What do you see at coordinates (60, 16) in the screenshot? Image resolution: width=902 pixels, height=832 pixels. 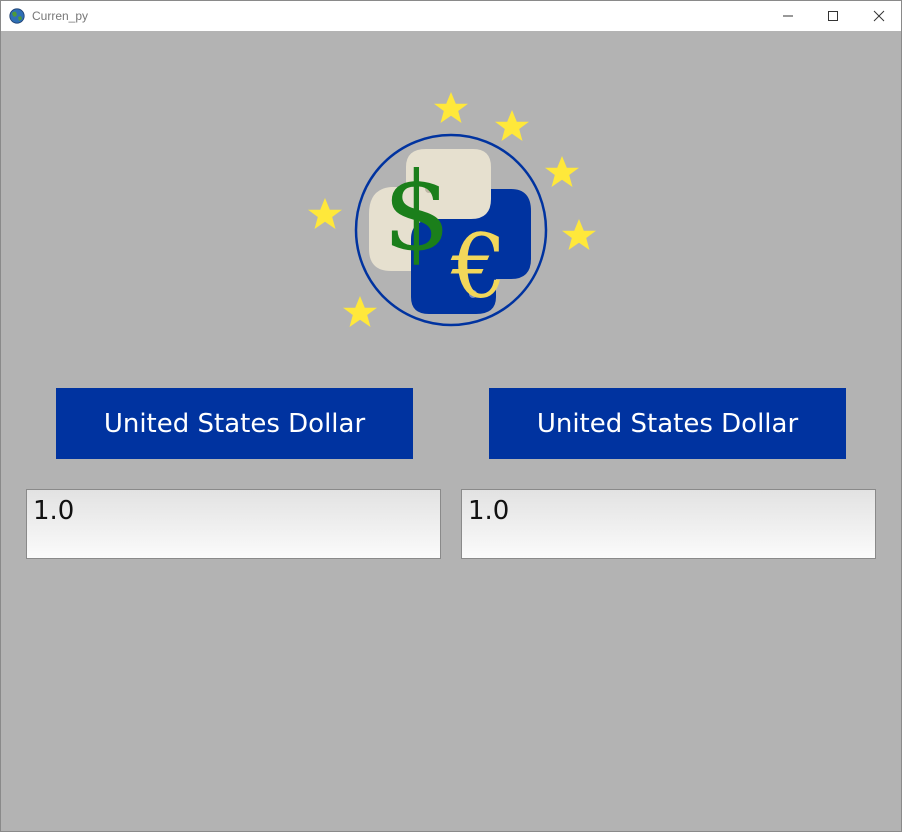 I see `window-title: Curren_py` at bounding box center [60, 16].